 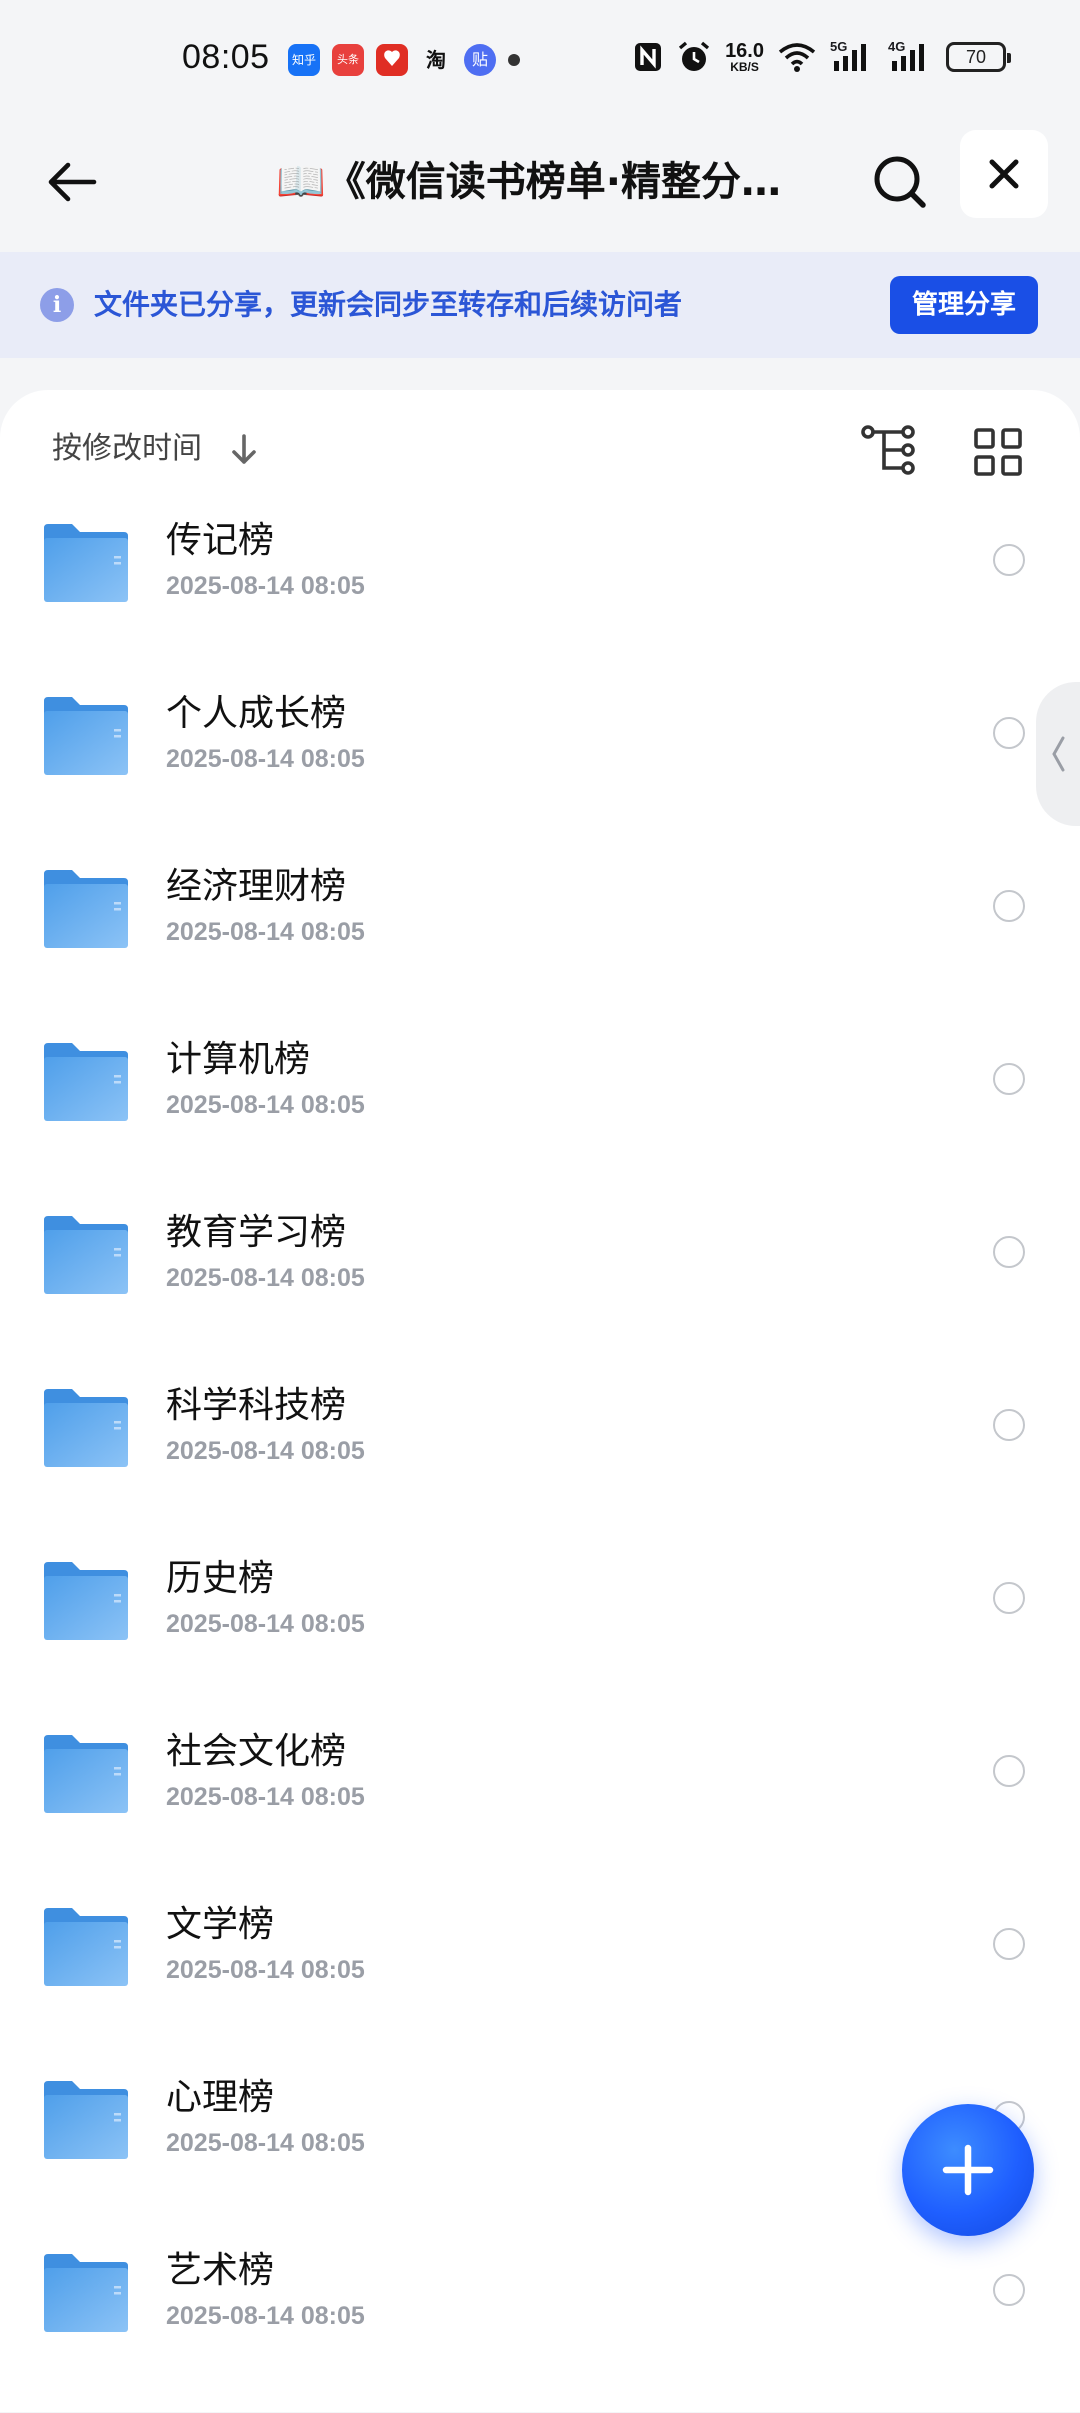 I want to click on status-right: 16.0 KB/S 5G 4G 70, so click(x=822, y=56).